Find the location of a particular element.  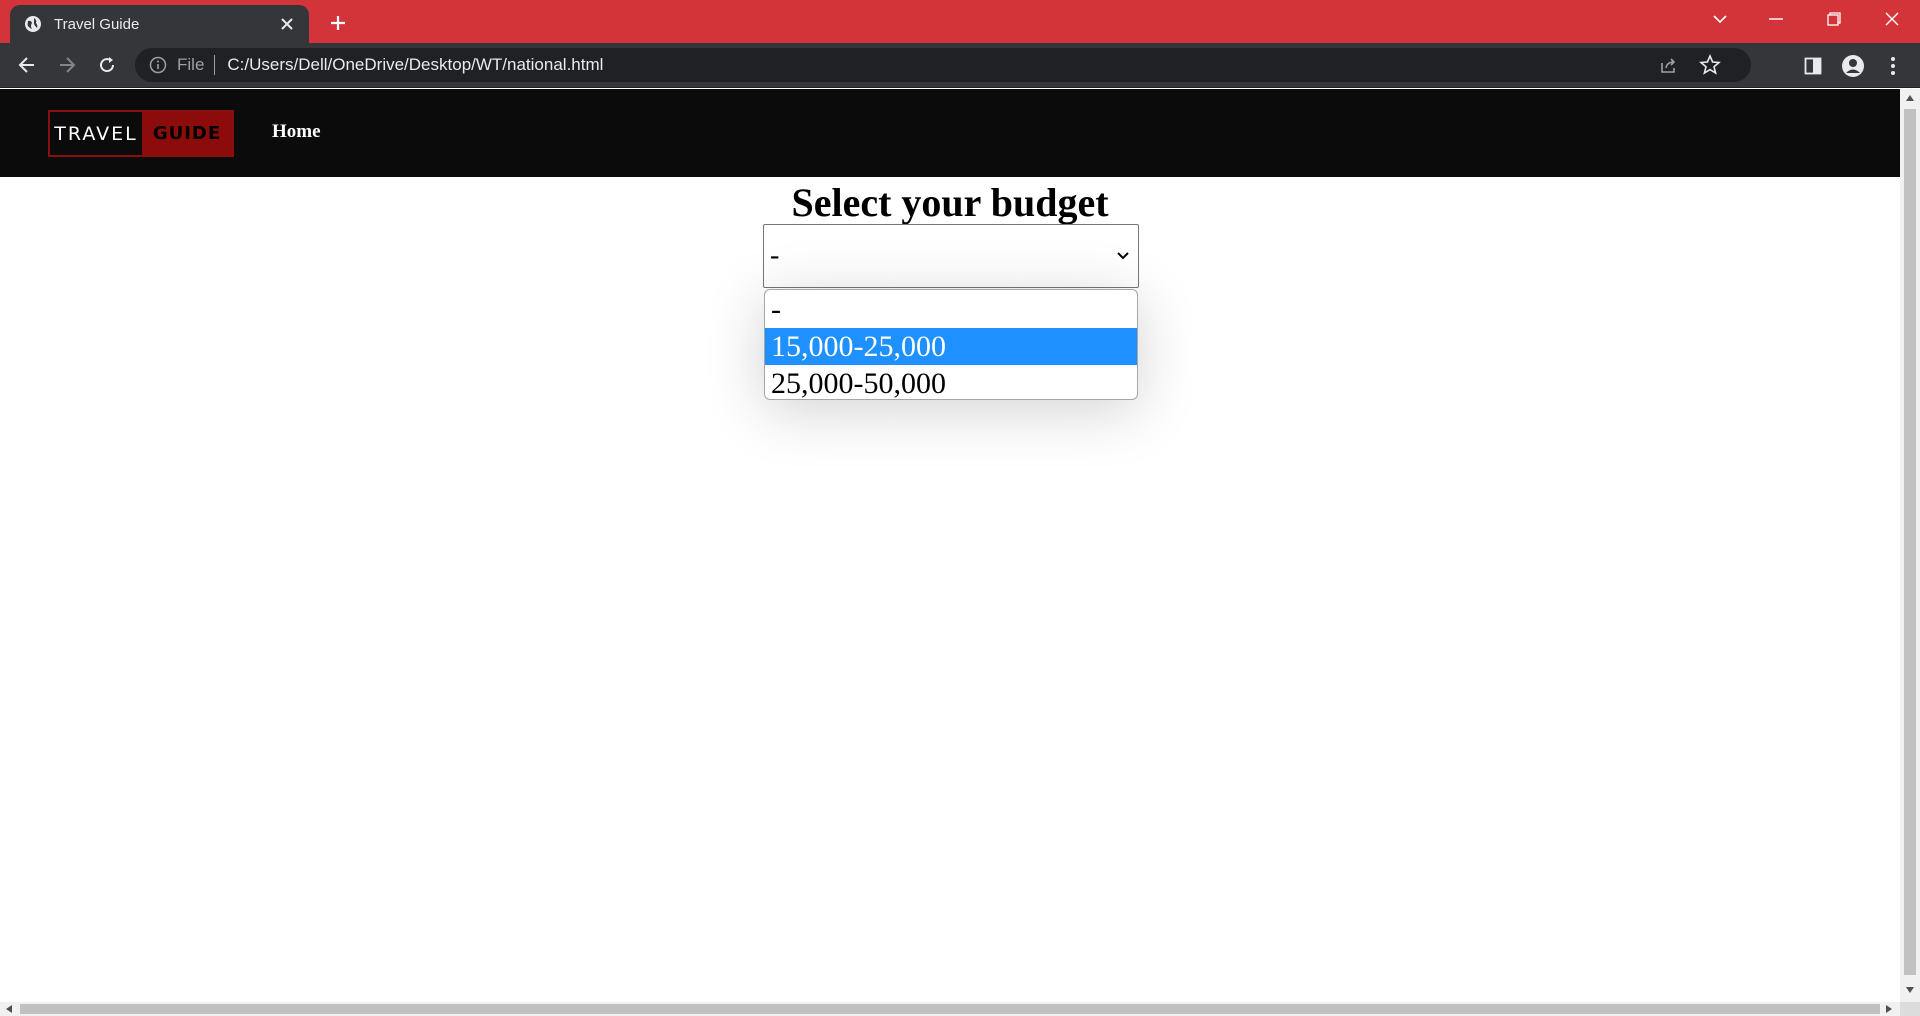

tab-strip: Travel Guide is located at coordinates (960, 21).